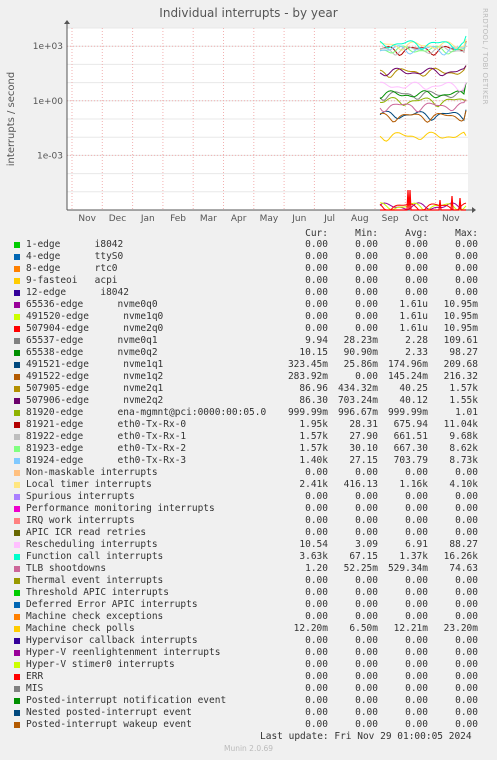 Image resolution: width=497 pixels, height=760 pixels. I want to click on legend-series-name: Posted-interrupt wakeup event, so click(109, 724).